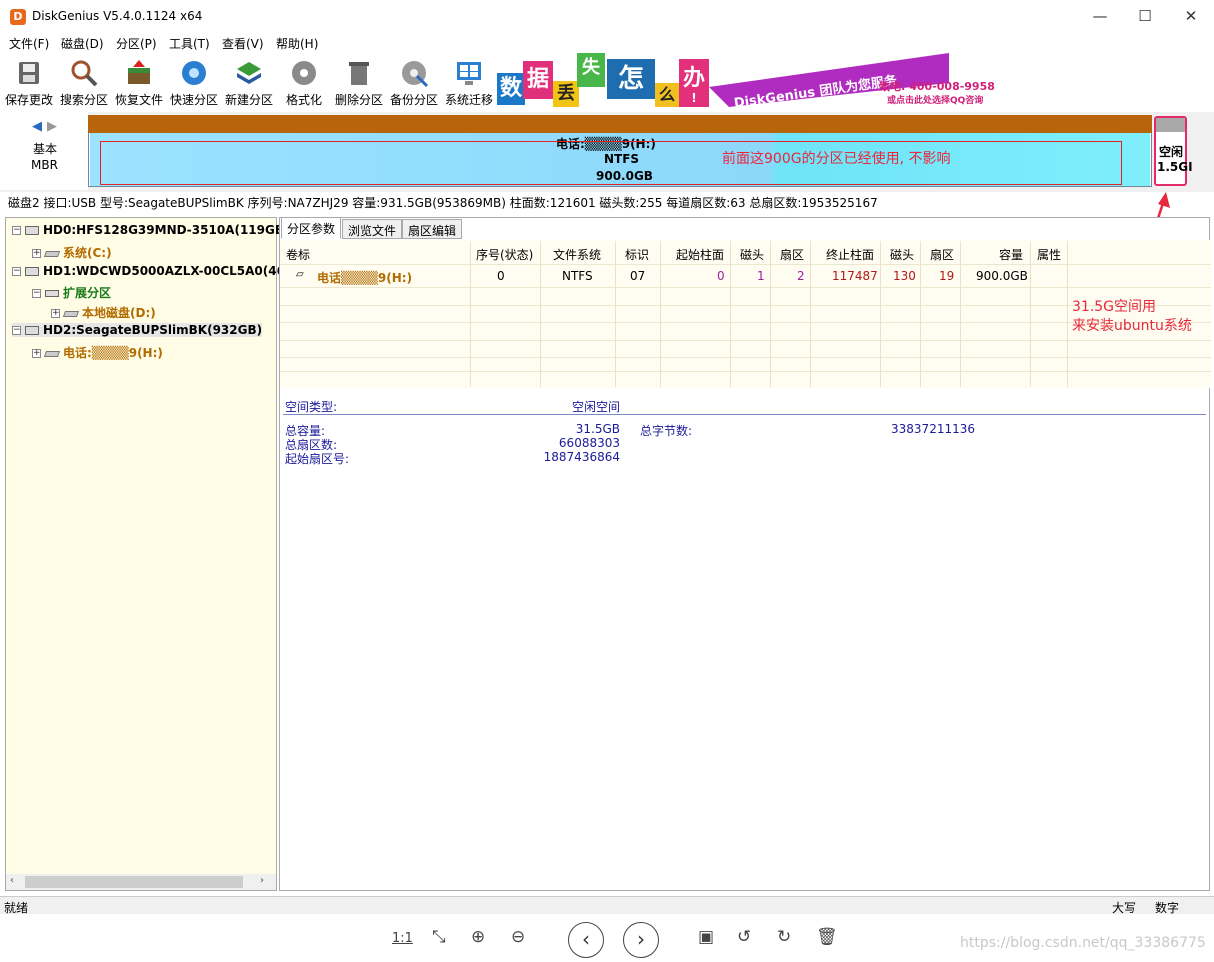  Describe the element at coordinates (667, 95) in the screenshot. I see `banner-tag: 么` at that location.